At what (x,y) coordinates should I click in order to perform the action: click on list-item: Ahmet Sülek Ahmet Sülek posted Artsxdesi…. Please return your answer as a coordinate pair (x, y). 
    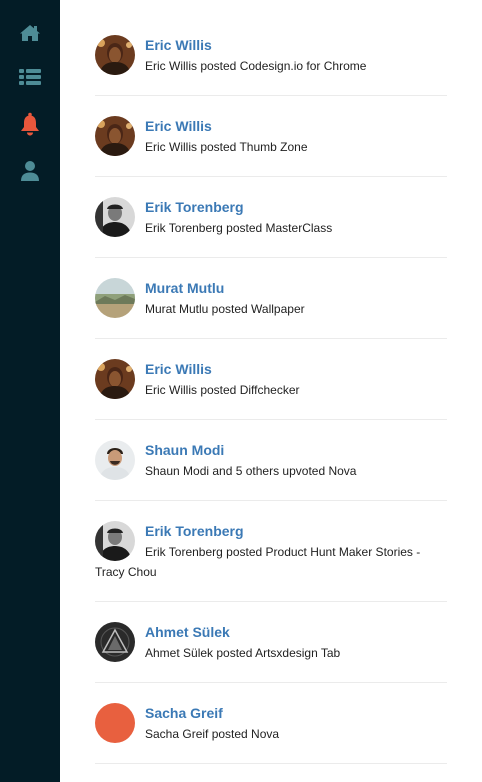
    Looking at the image, I should click on (271, 642).